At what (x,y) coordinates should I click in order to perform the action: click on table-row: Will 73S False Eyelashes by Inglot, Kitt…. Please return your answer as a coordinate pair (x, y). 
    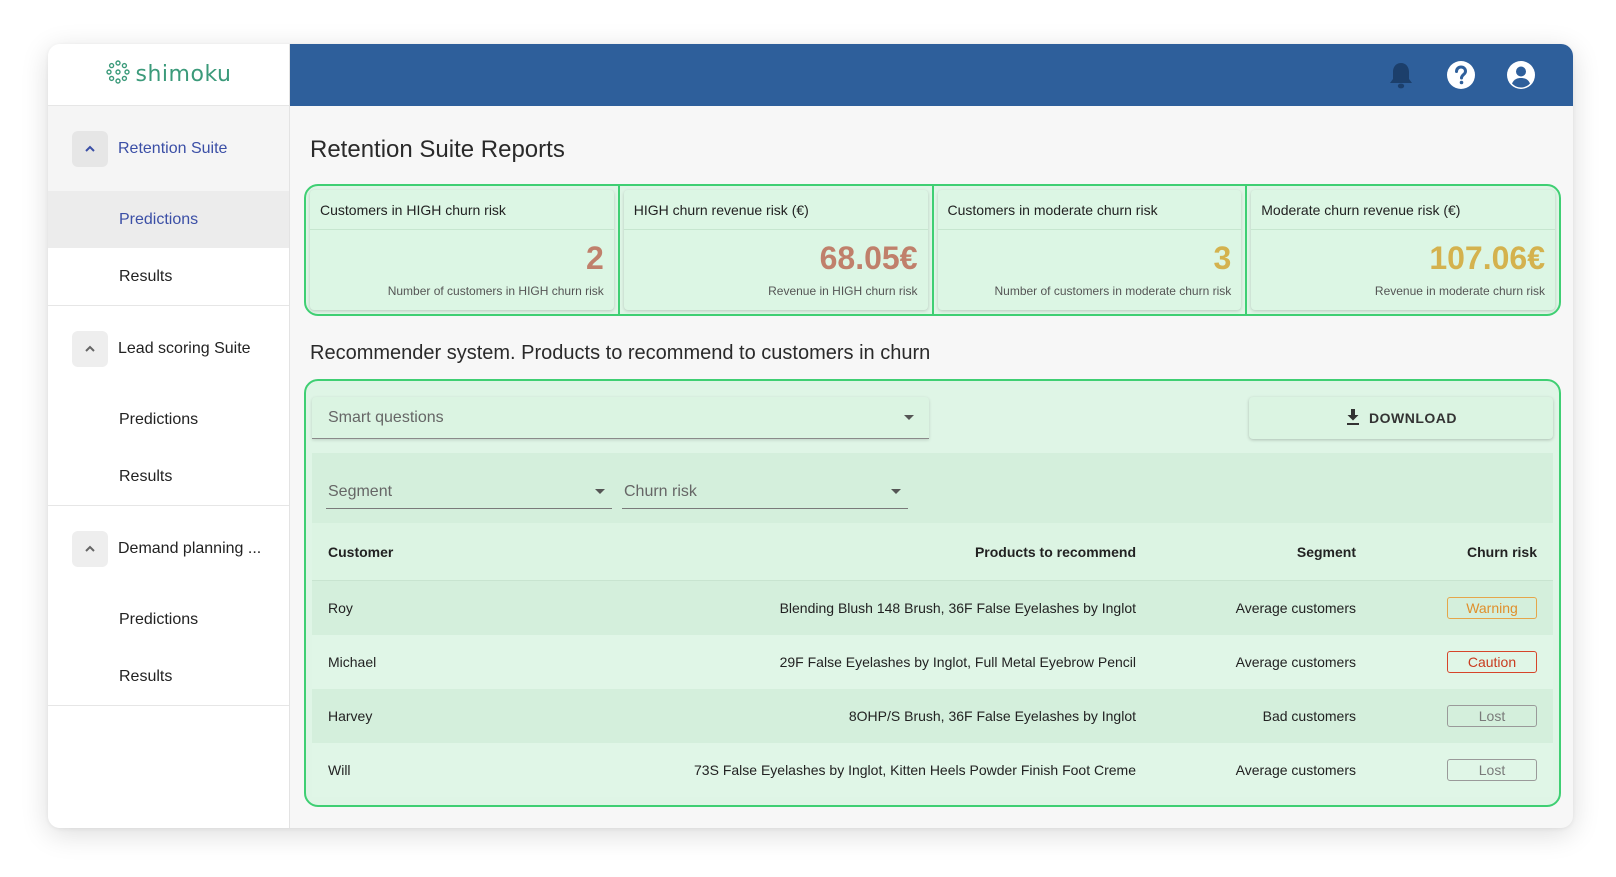
    Looking at the image, I should click on (932, 770).